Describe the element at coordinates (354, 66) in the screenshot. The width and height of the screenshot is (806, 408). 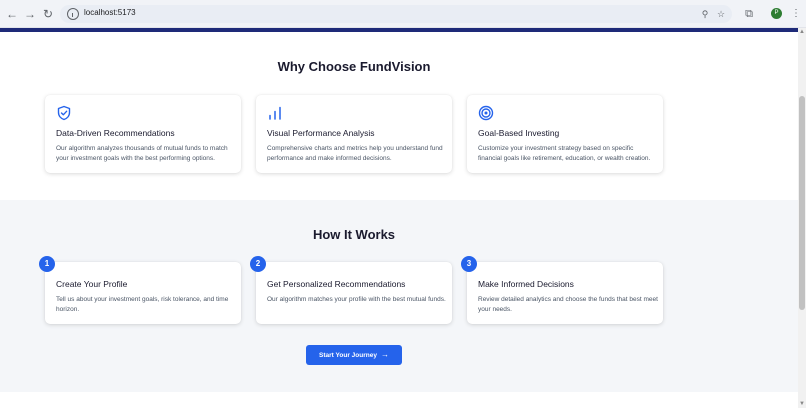
I see `why-section-title: Why Choose FundVision` at that location.